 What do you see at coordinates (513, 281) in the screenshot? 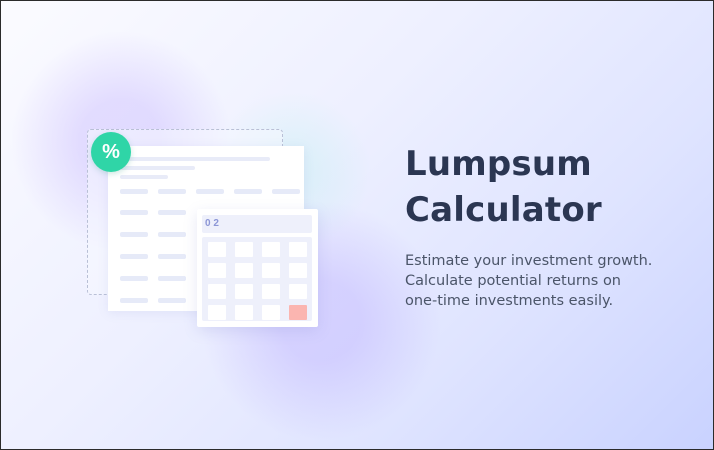
I see `description-line: Calculate potential returns on` at bounding box center [513, 281].